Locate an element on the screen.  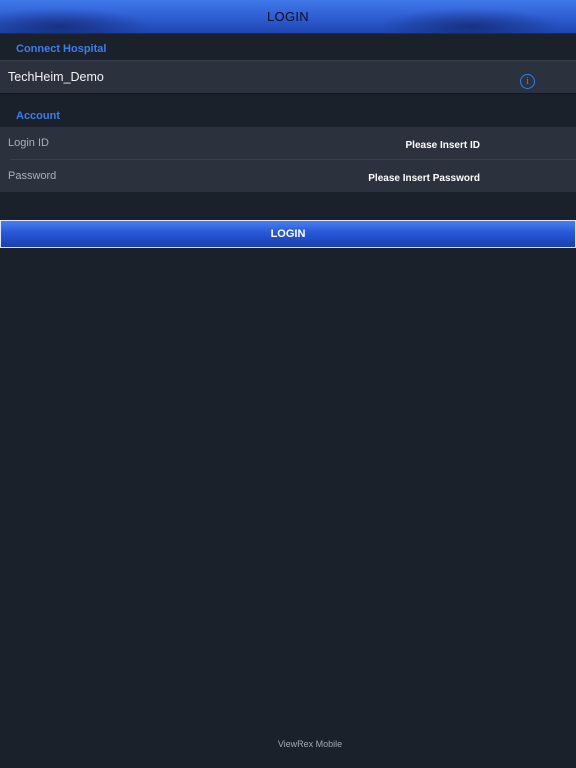
navigation-bar: LOGIN is located at coordinates (288, 17).